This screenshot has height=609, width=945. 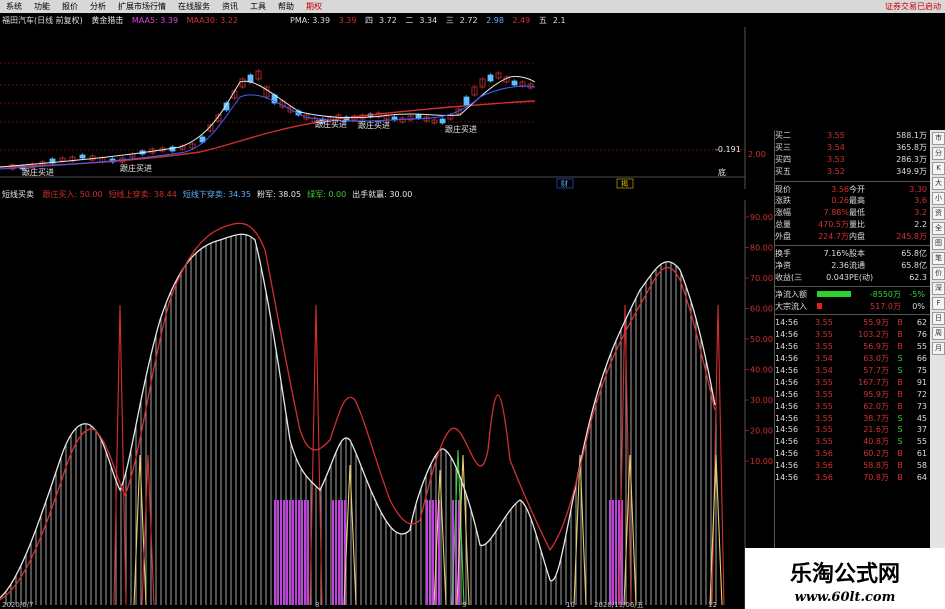 I want to click on toolbar-button-7: 图, so click(x=938, y=243).